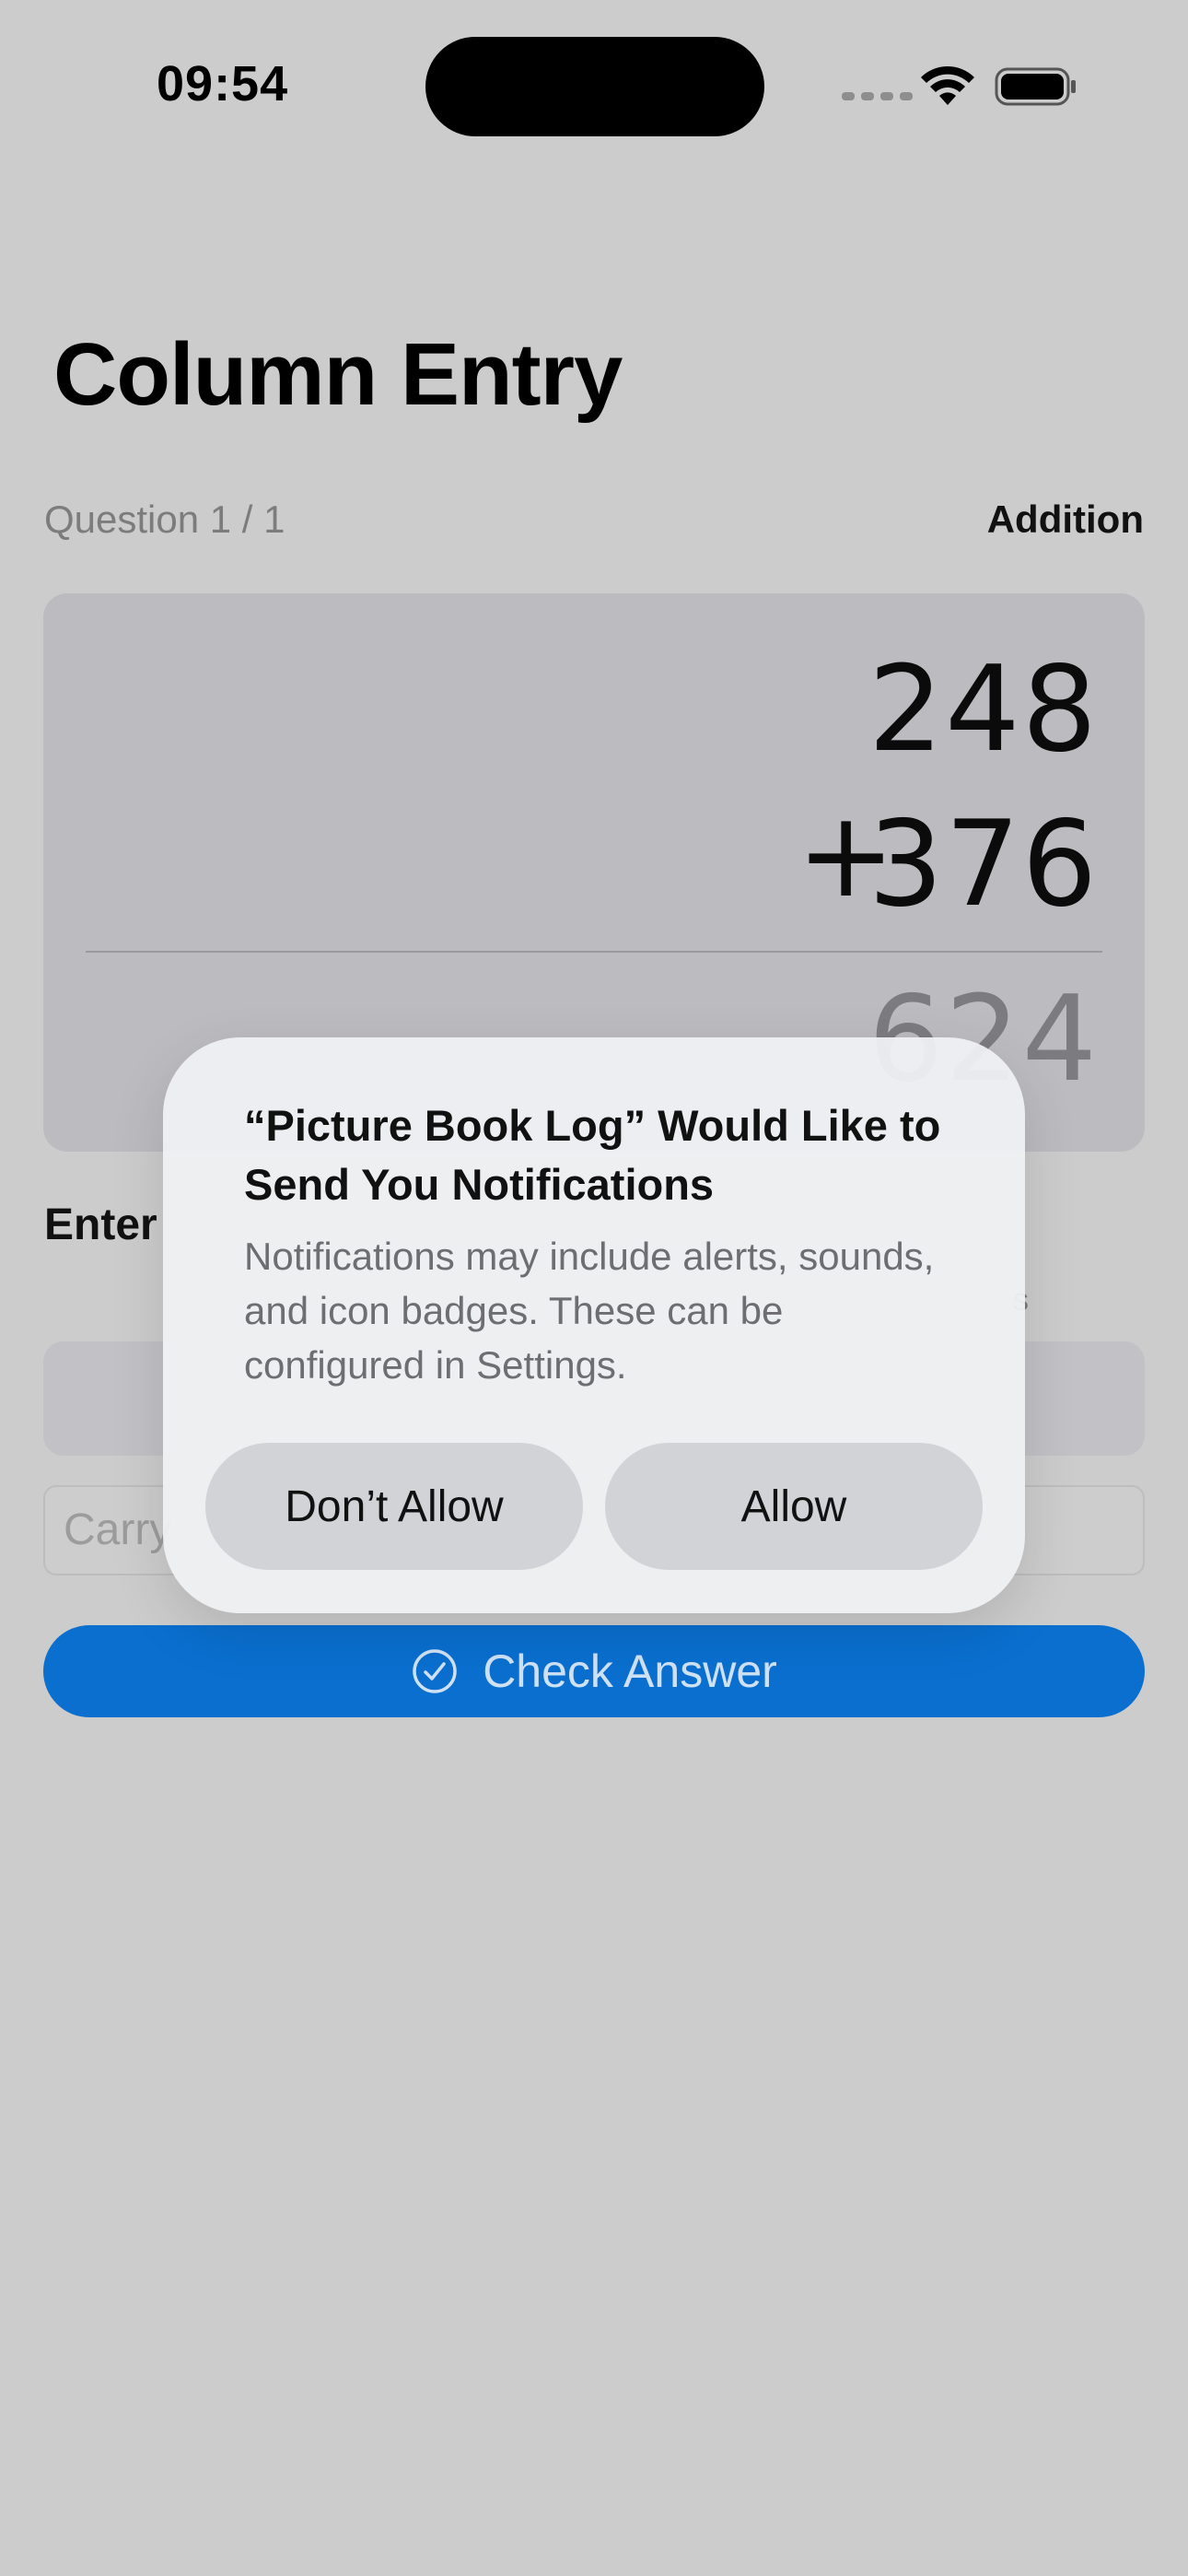 The image size is (1188, 2576). I want to click on operation-label: Addition, so click(1065, 519).